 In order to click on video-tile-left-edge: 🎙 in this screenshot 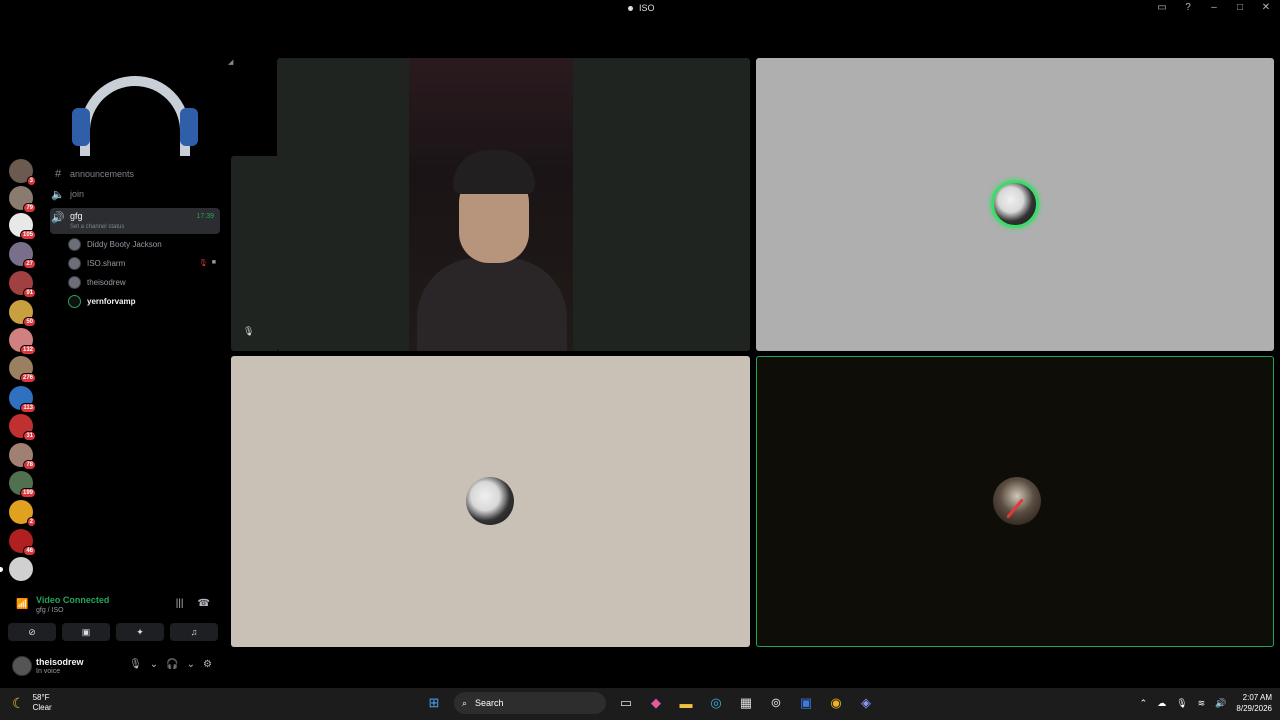, I will do `click(254, 253)`.